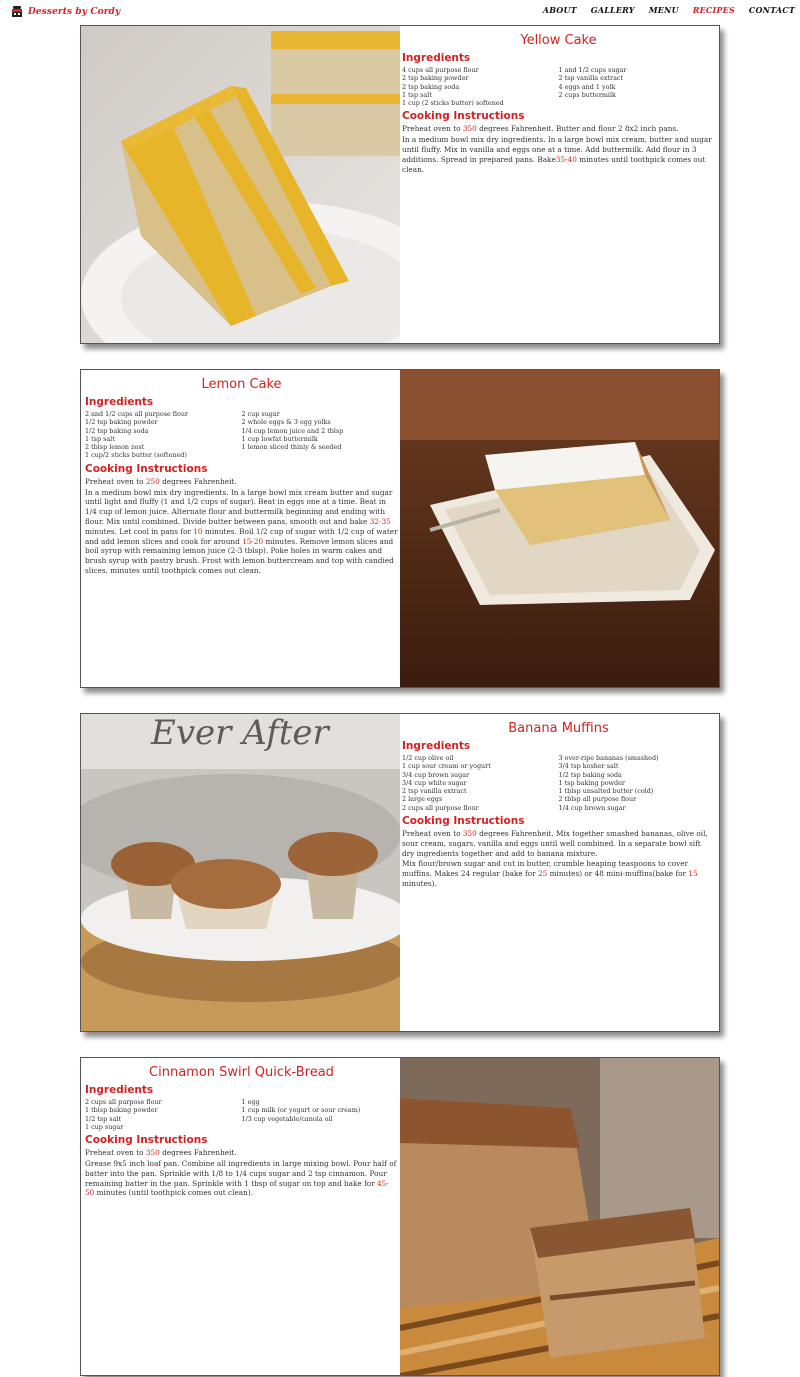 The image size is (800, 1377). Describe the element at coordinates (566, 159) in the screenshot. I see `highlighted-value: 35-40` at that location.